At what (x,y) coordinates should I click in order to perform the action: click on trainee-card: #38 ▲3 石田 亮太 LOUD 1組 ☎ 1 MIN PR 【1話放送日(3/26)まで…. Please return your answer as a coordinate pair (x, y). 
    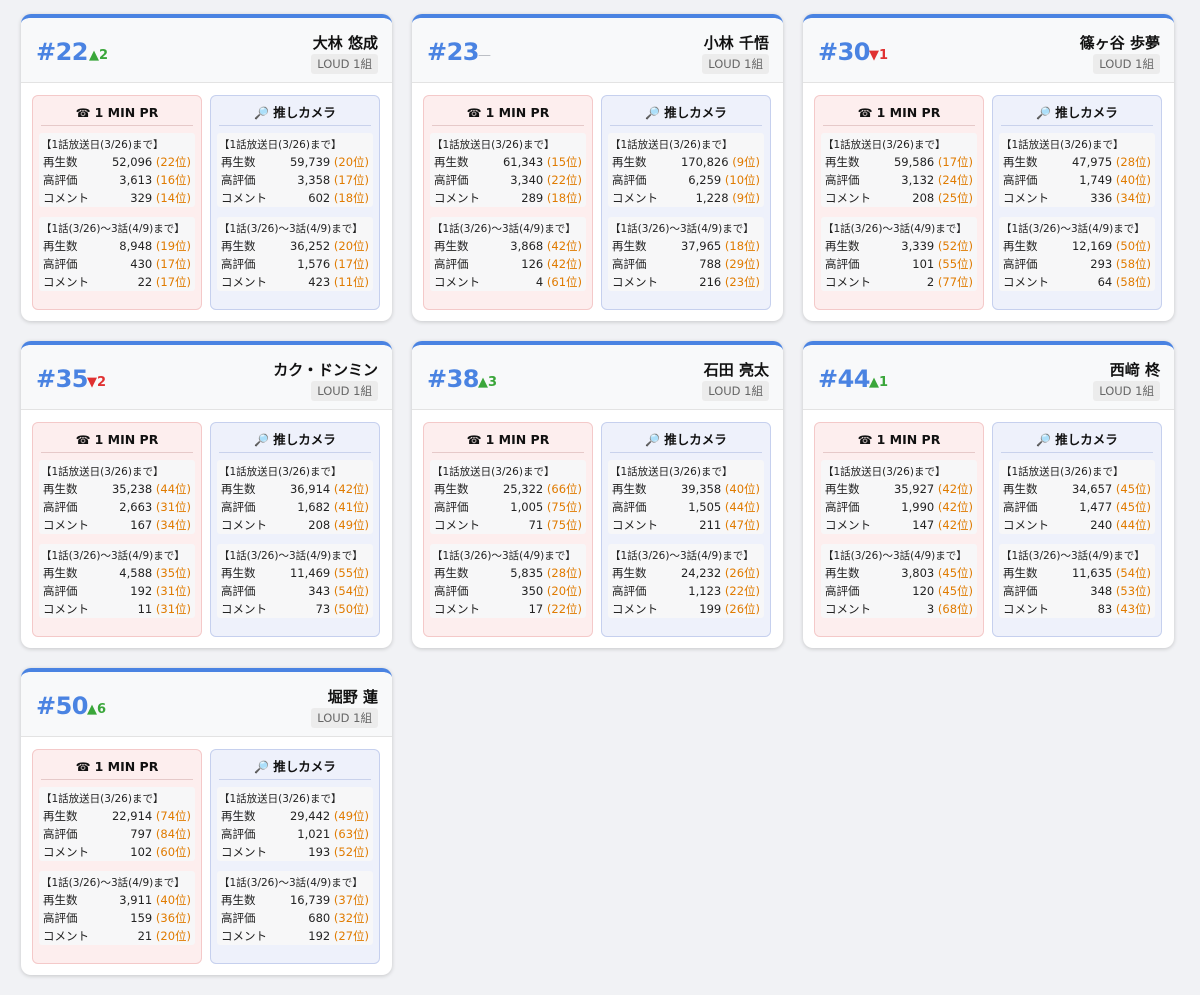
    Looking at the image, I should click on (597, 494).